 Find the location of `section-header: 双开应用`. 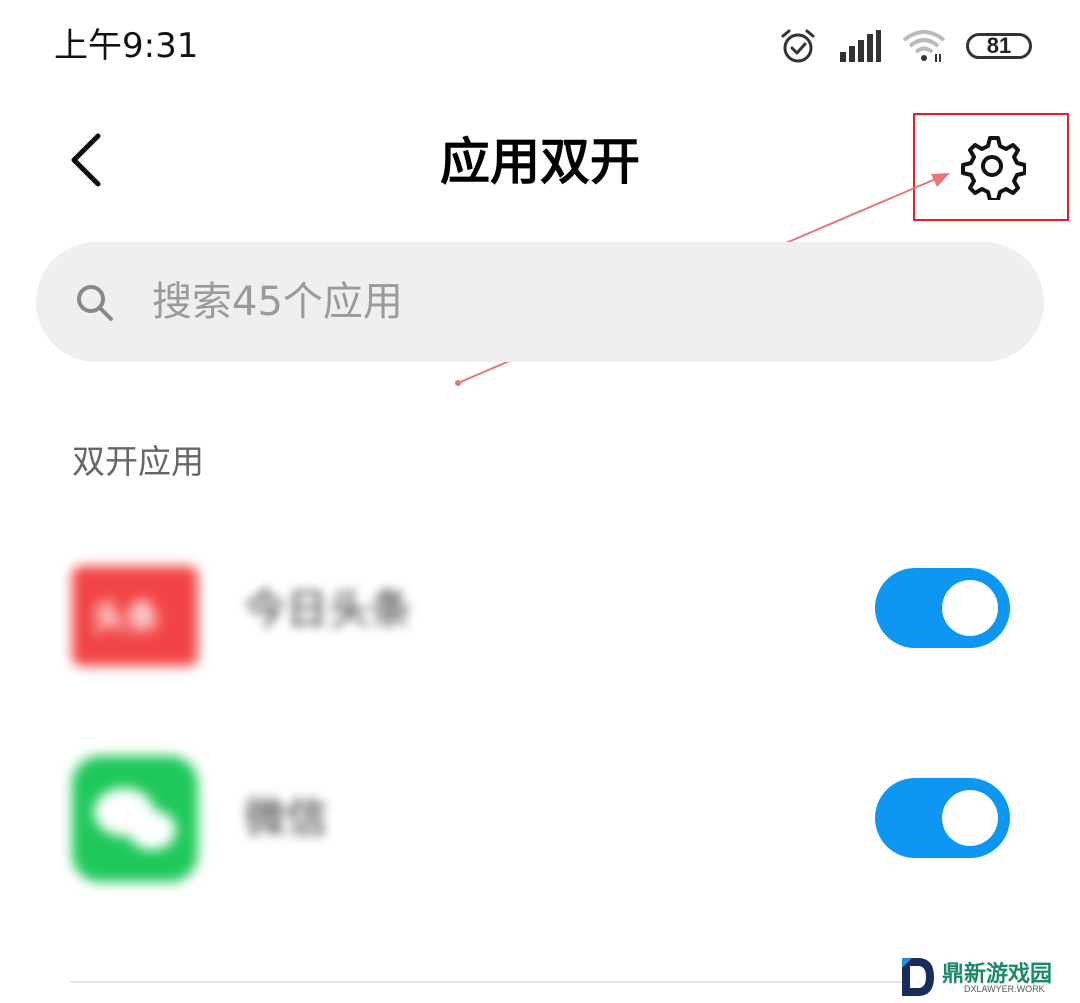

section-header: 双开应用 is located at coordinates (138, 461).